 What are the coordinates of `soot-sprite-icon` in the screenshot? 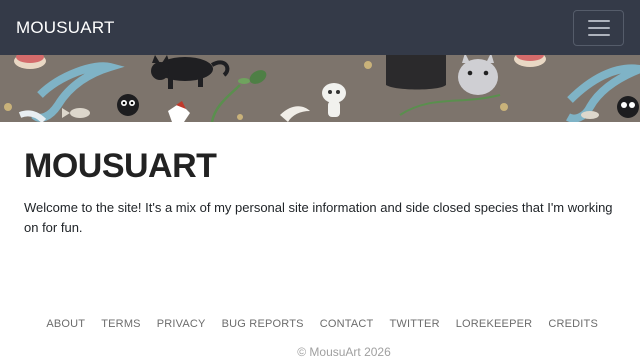 It's located at (128, 105).